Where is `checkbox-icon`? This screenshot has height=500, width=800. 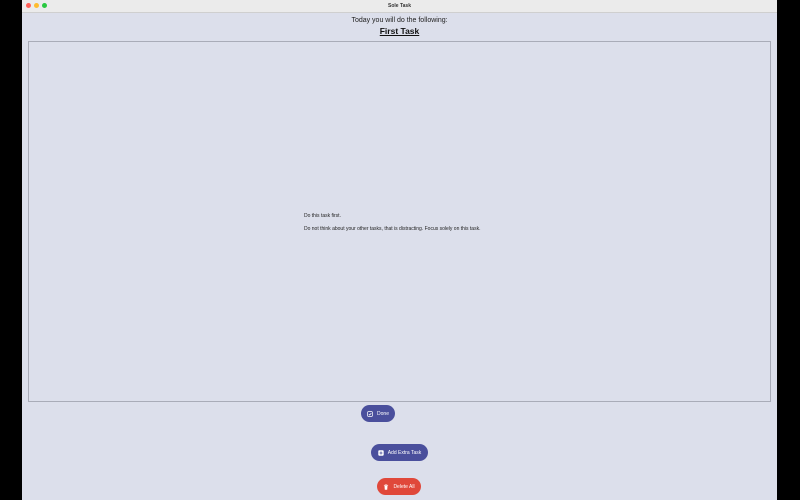 checkbox-icon is located at coordinates (370, 413).